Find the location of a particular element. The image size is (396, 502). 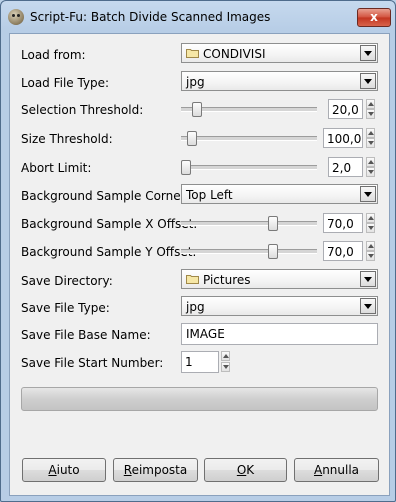

background-sample-x-offset-spinbox: 70,0 is located at coordinates (343, 223).